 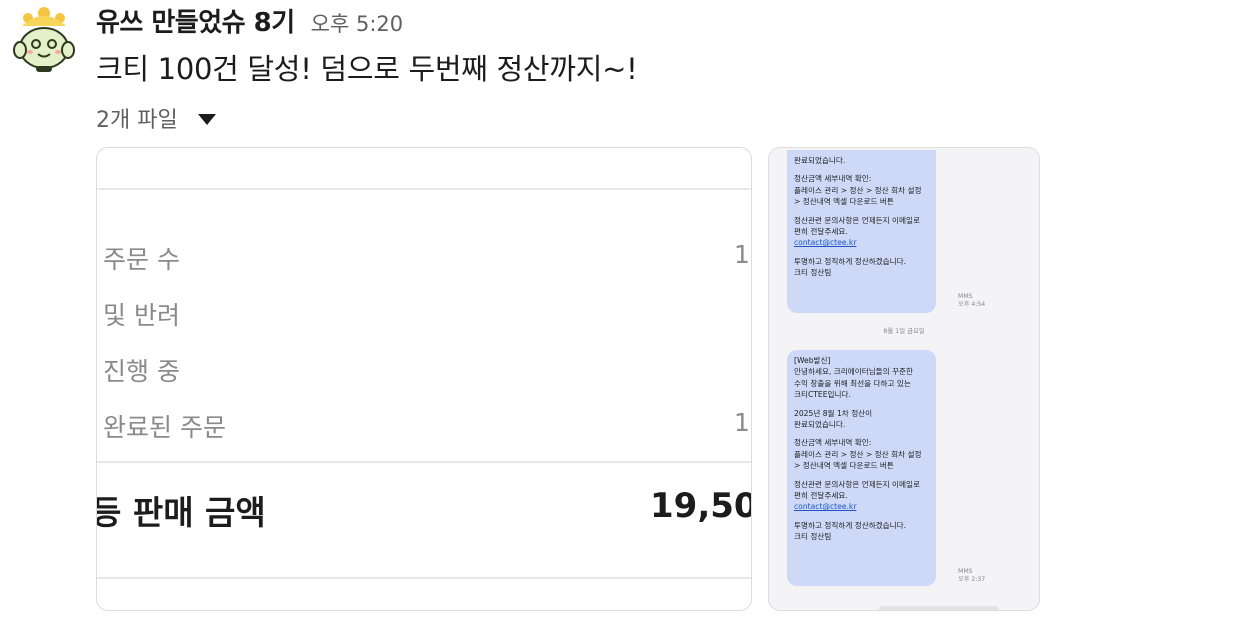 I want to click on summary-row-label: 완료된 주문, so click(x=164, y=427).